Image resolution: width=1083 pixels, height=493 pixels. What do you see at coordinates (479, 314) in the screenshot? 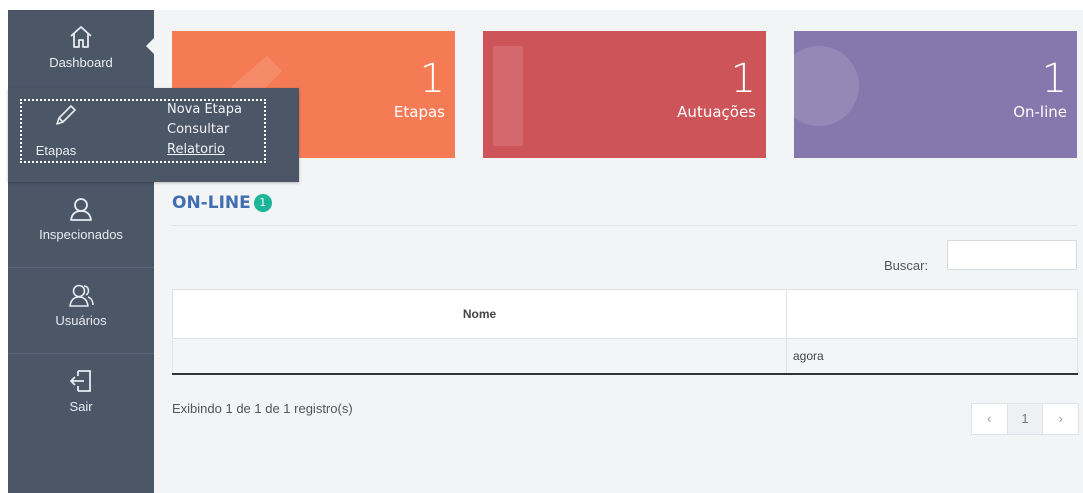
I see `column-header-nome: Nome` at bounding box center [479, 314].